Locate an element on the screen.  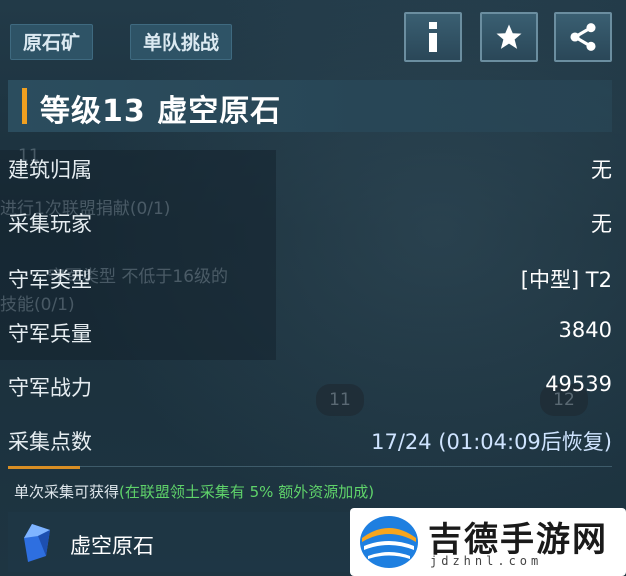
stat-value: [中型] T2 is located at coordinates (566, 280).